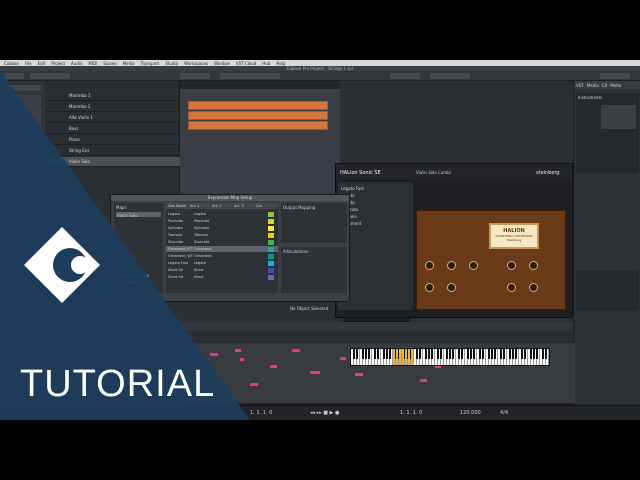 The image size is (640, 480). I want to click on articulations-panel: Articulations, so click(314, 270).